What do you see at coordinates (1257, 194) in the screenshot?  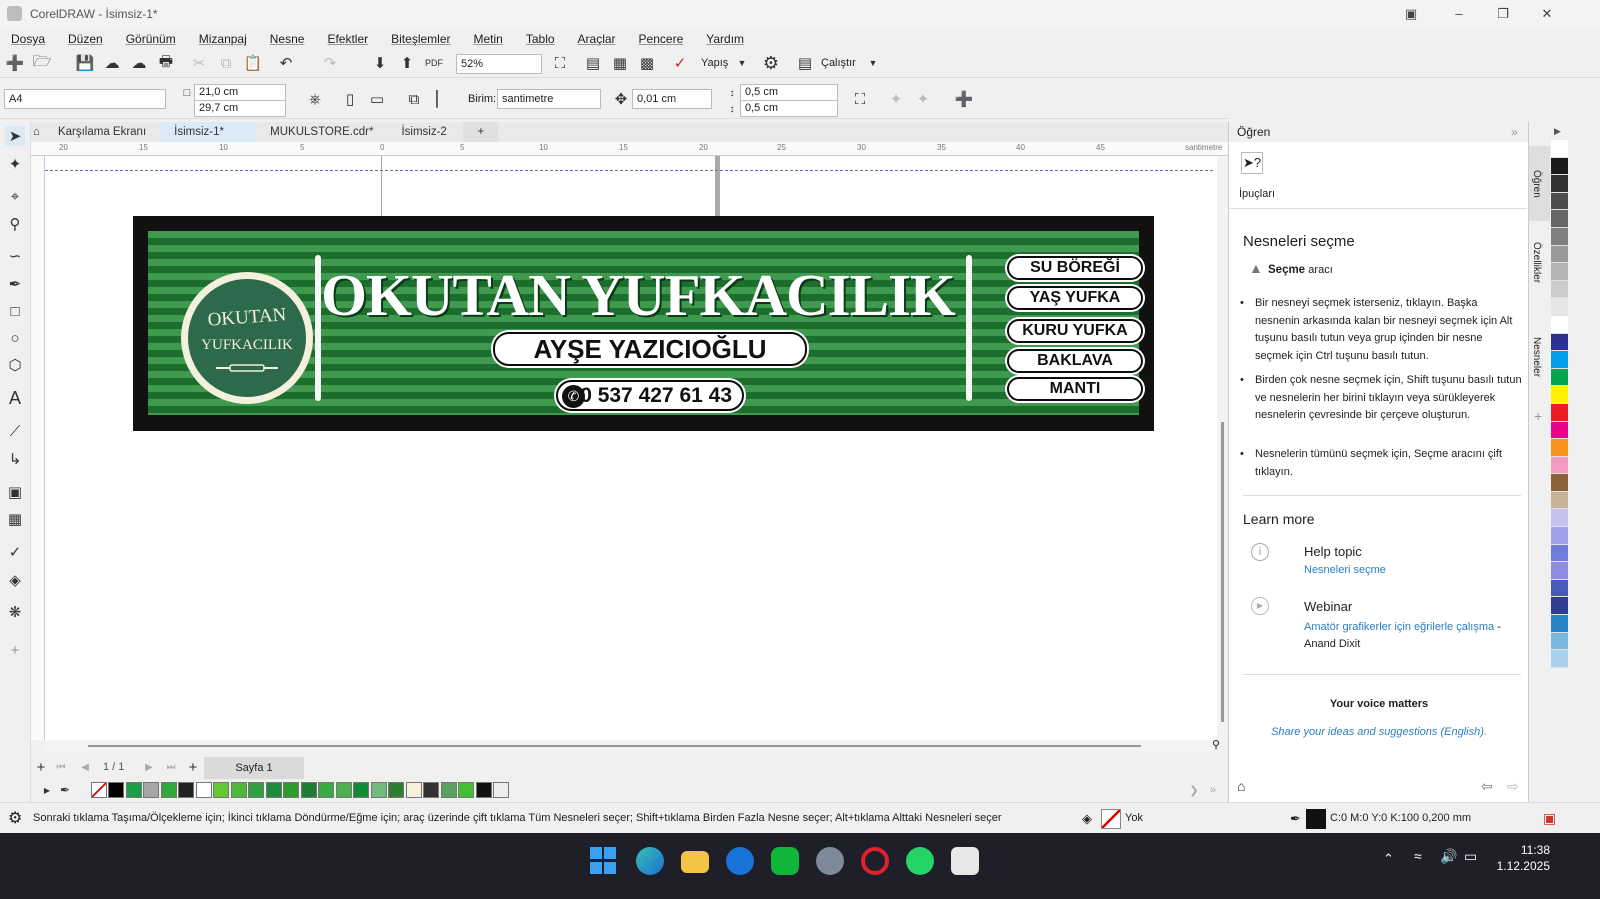 I see `tips-label: İpuçları` at bounding box center [1257, 194].